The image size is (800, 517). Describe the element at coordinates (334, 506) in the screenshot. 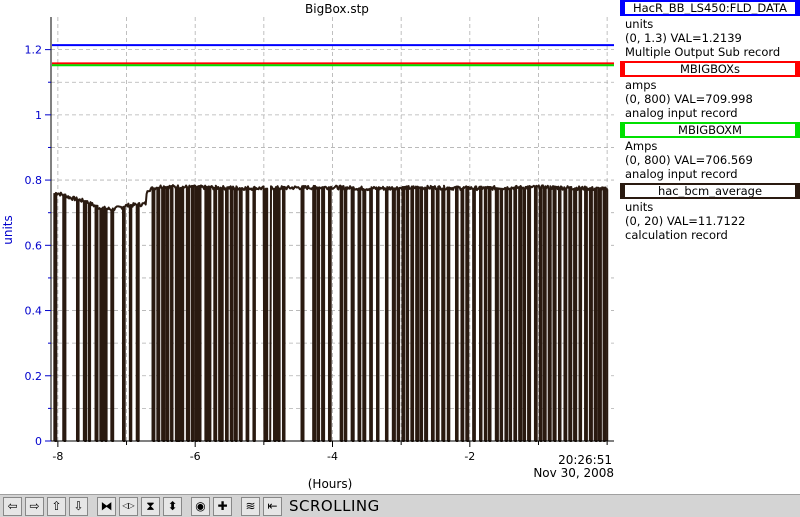

I see `status-text: SCROLLING` at that location.